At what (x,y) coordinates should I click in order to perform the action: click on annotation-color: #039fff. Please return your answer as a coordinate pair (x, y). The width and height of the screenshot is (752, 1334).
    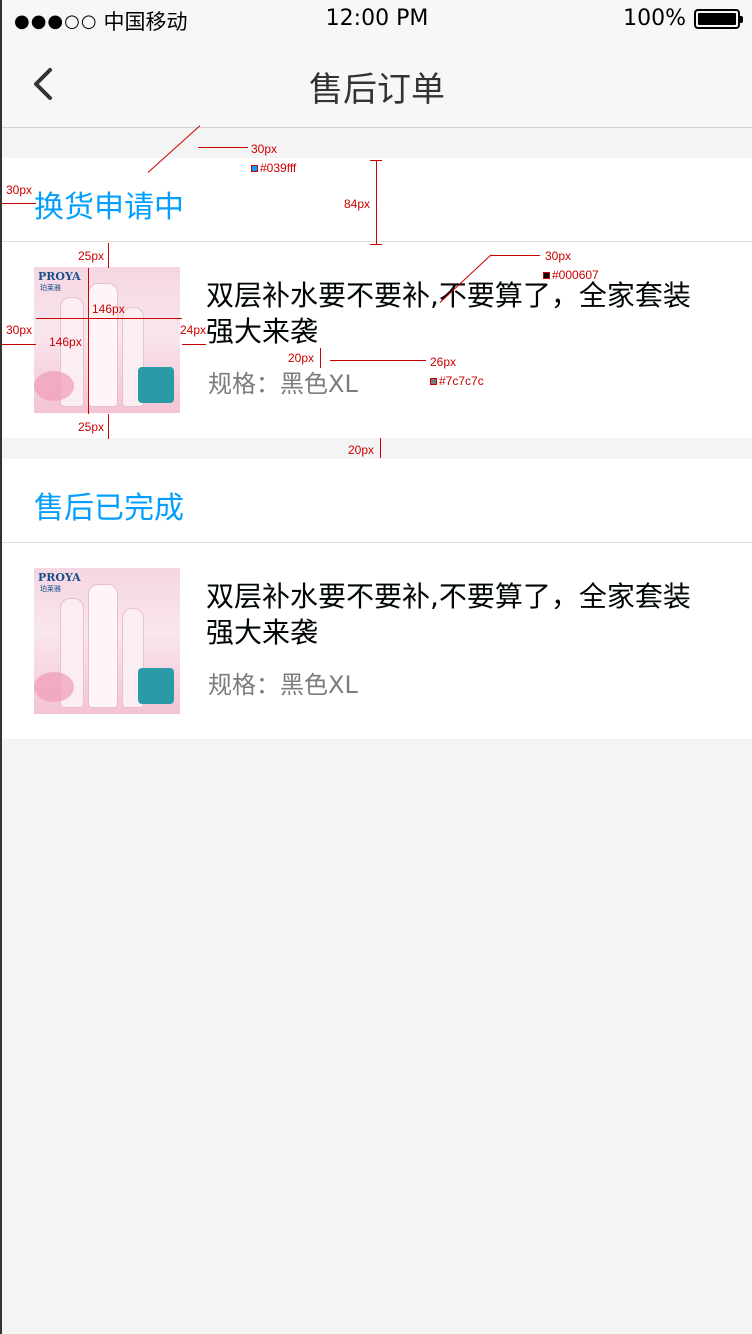
    Looking at the image, I should click on (273, 168).